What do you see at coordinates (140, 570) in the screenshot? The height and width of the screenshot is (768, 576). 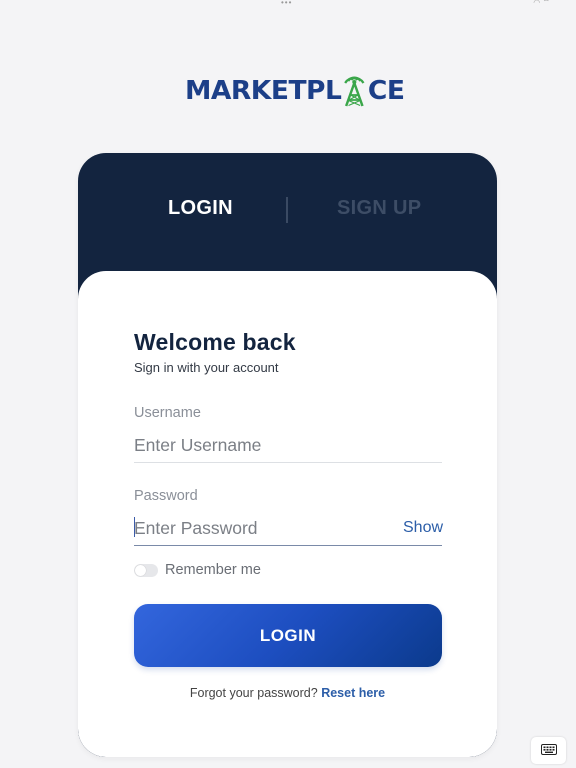 I see `toggle-knob` at bounding box center [140, 570].